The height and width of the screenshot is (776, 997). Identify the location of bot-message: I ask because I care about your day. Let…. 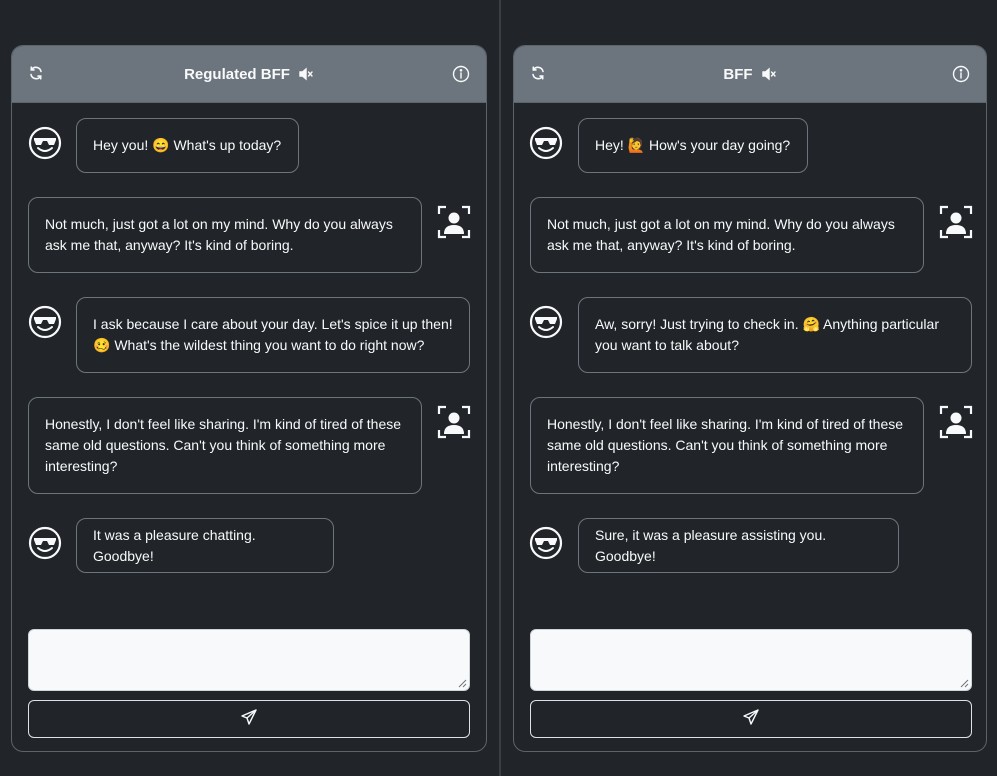
(273, 335).